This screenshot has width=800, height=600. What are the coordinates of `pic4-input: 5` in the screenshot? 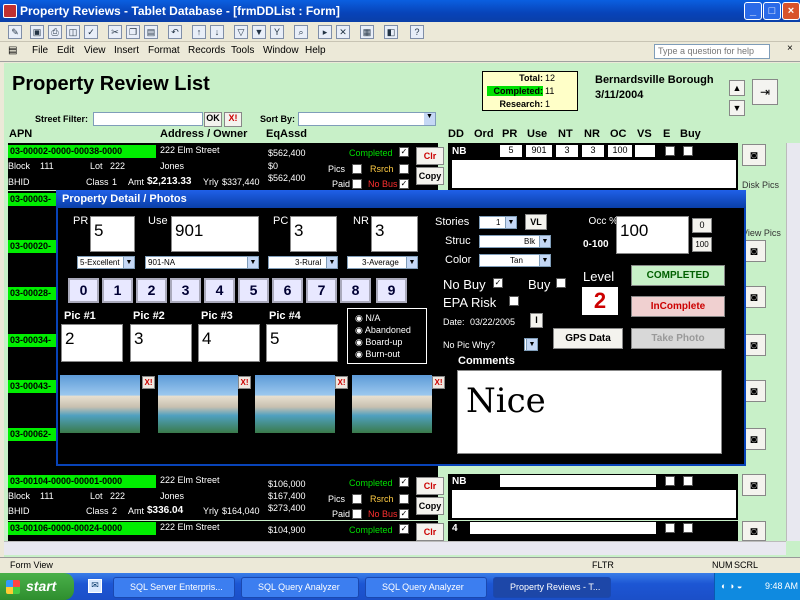 It's located at (302, 343).